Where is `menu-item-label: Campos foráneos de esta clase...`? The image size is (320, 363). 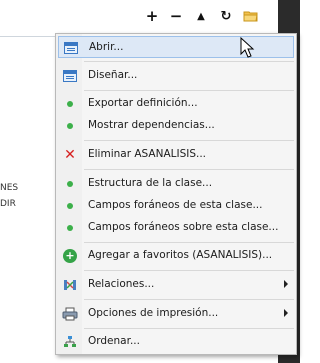 menu-item-label: Campos foráneos de esta clase... is located at coordinates (175, 205).